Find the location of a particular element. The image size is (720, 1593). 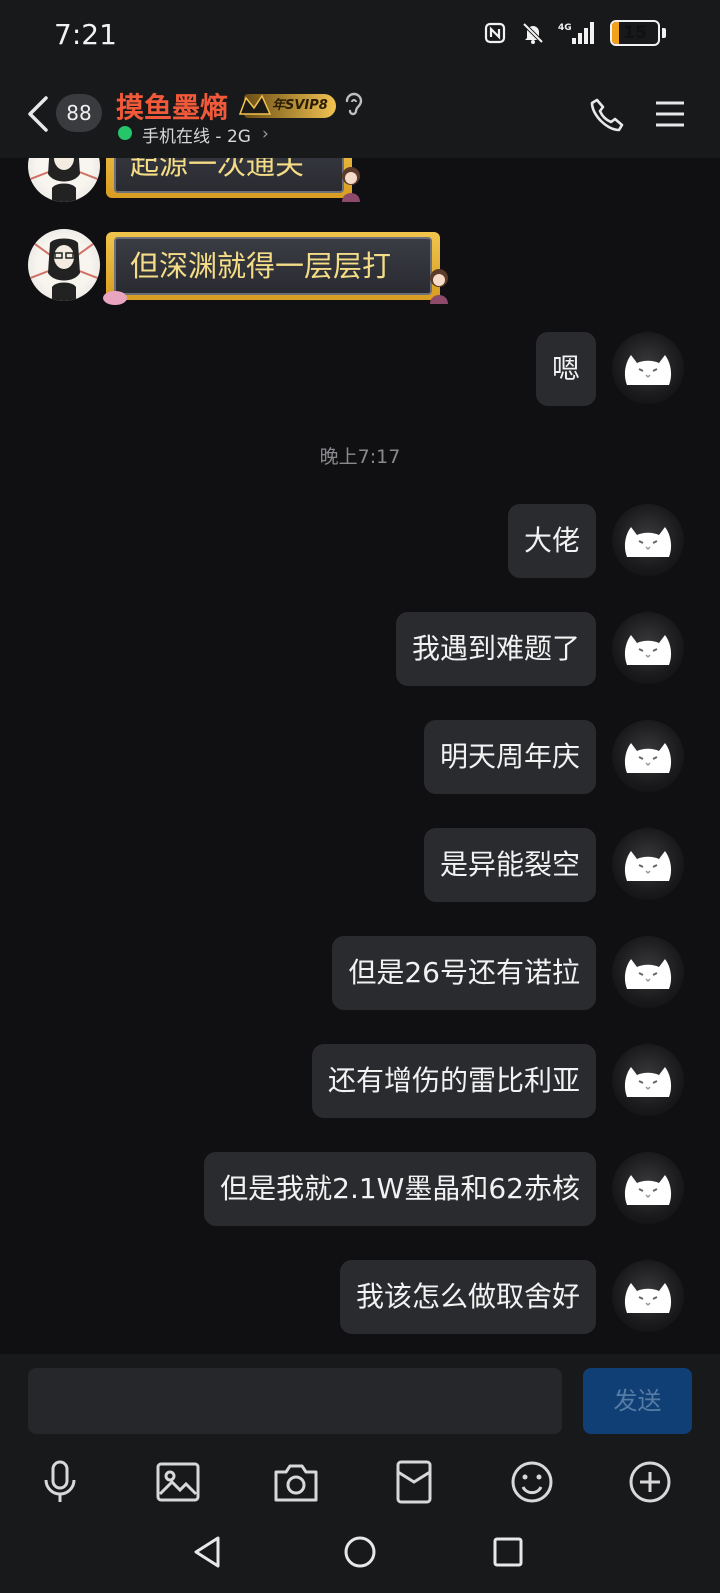

system-nav-bar is located at coordinates (360, 1553).